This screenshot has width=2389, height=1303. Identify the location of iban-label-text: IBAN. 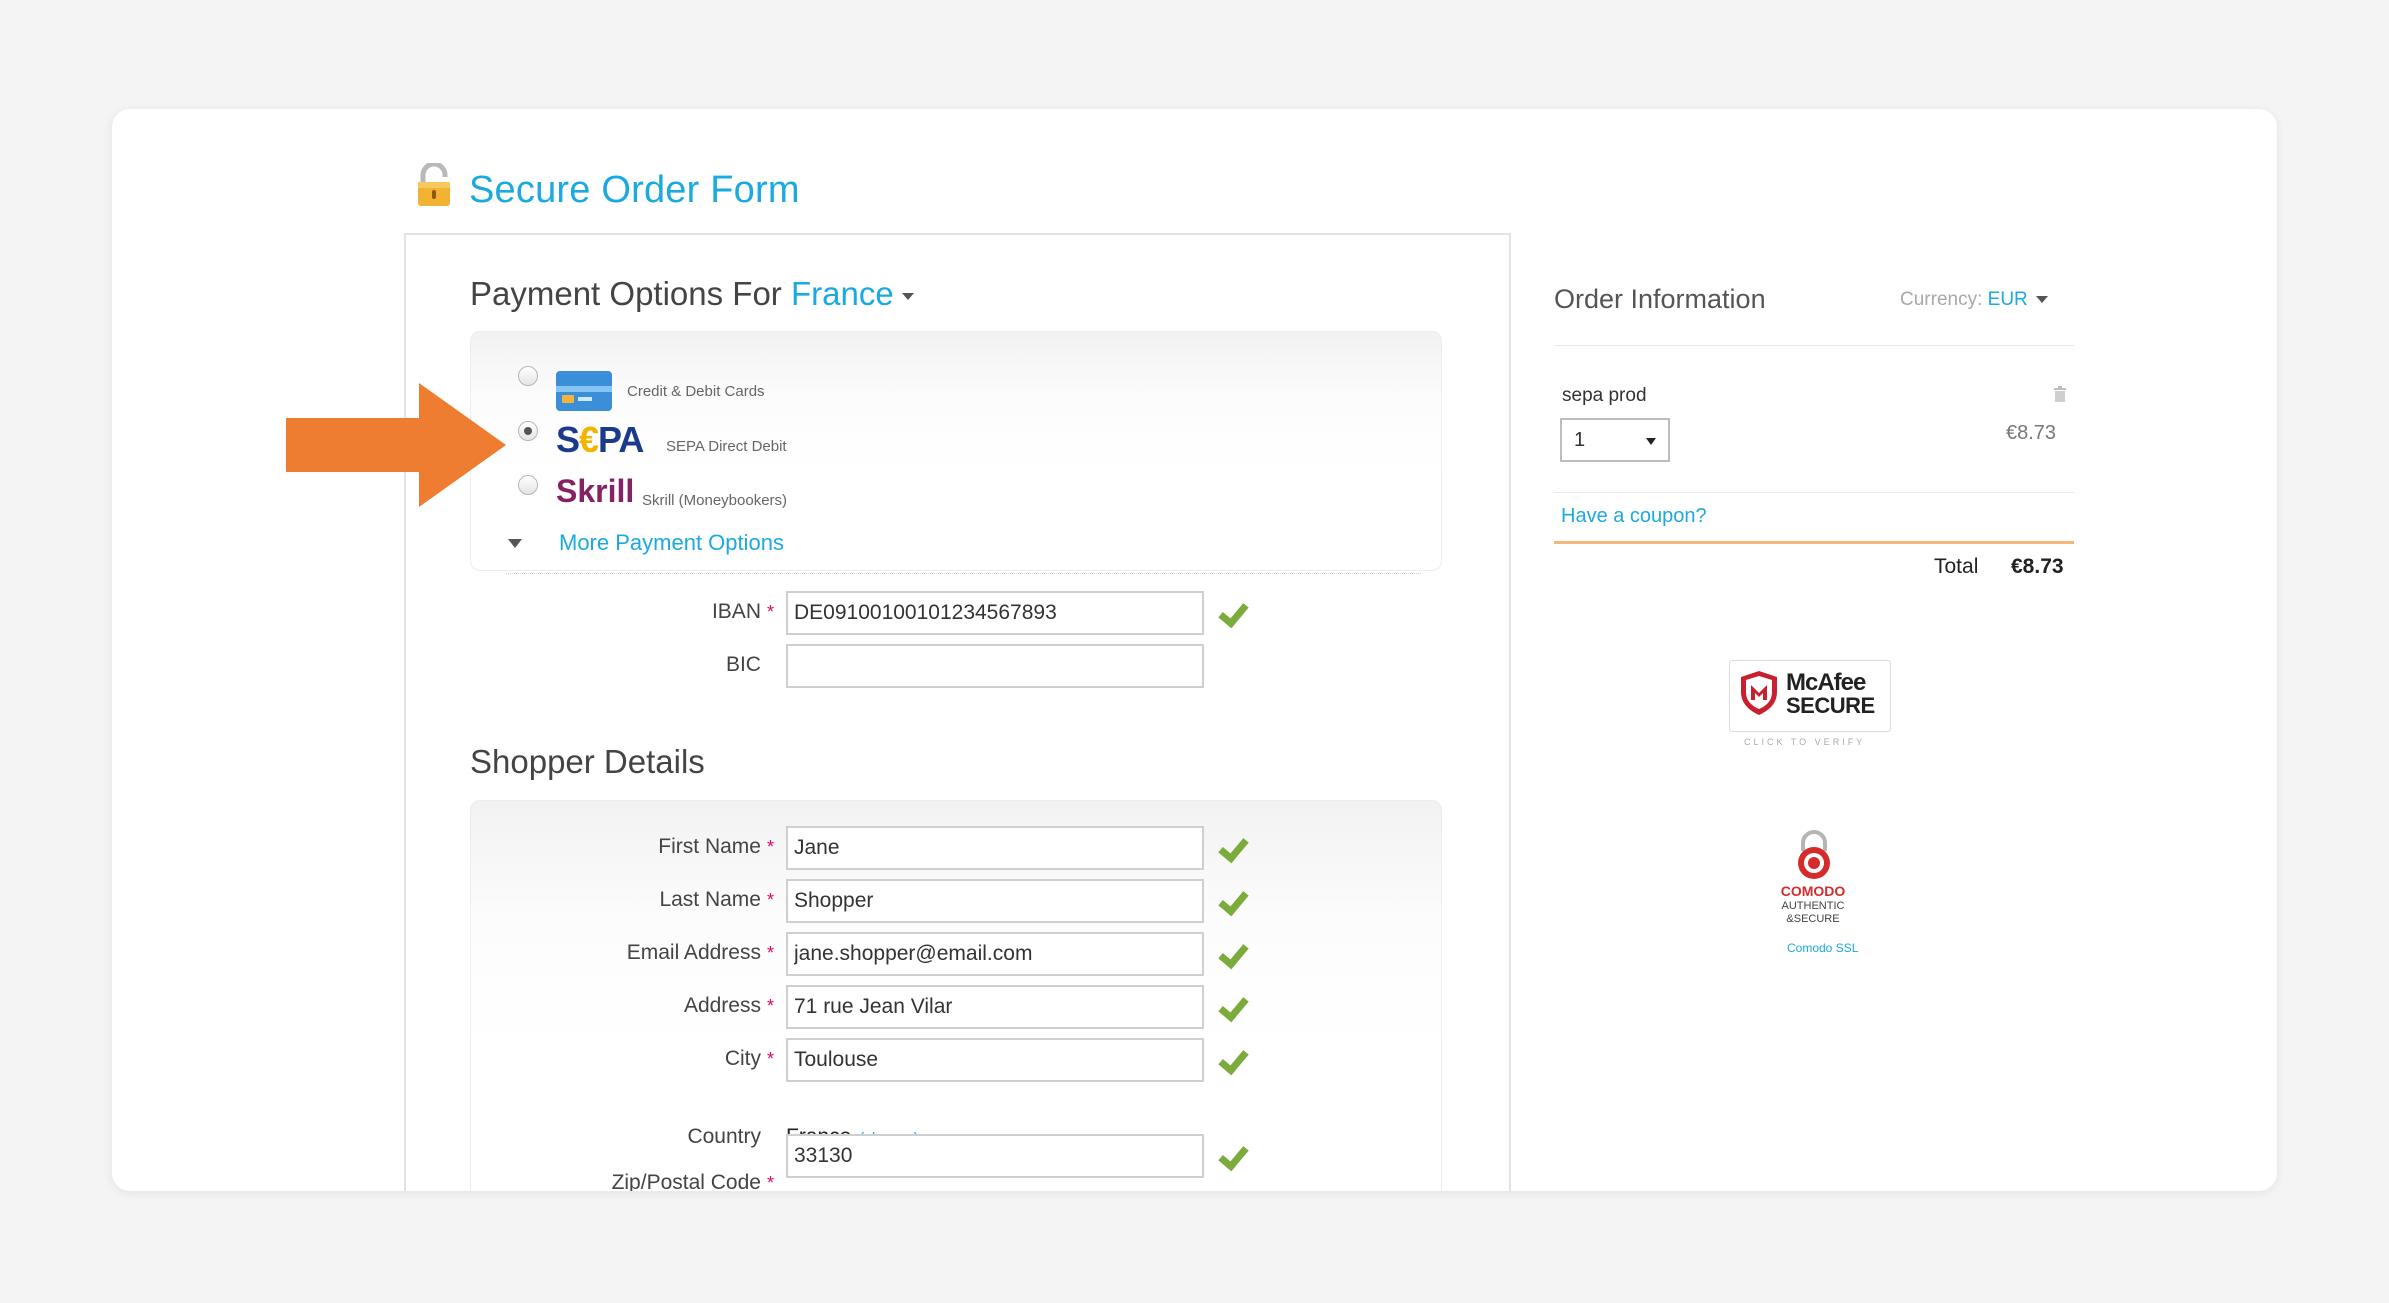
(736, 611).